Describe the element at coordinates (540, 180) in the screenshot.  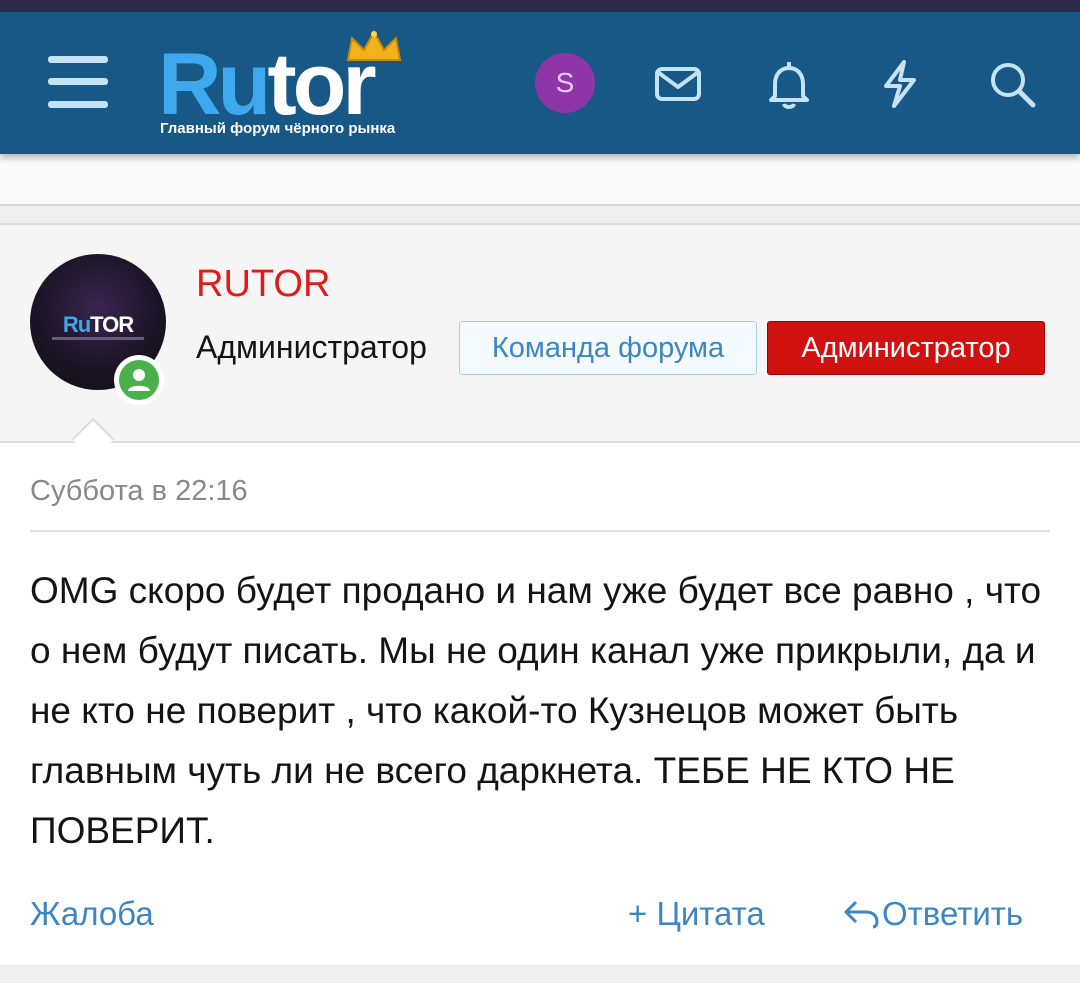
I see `page-strip` at that location.